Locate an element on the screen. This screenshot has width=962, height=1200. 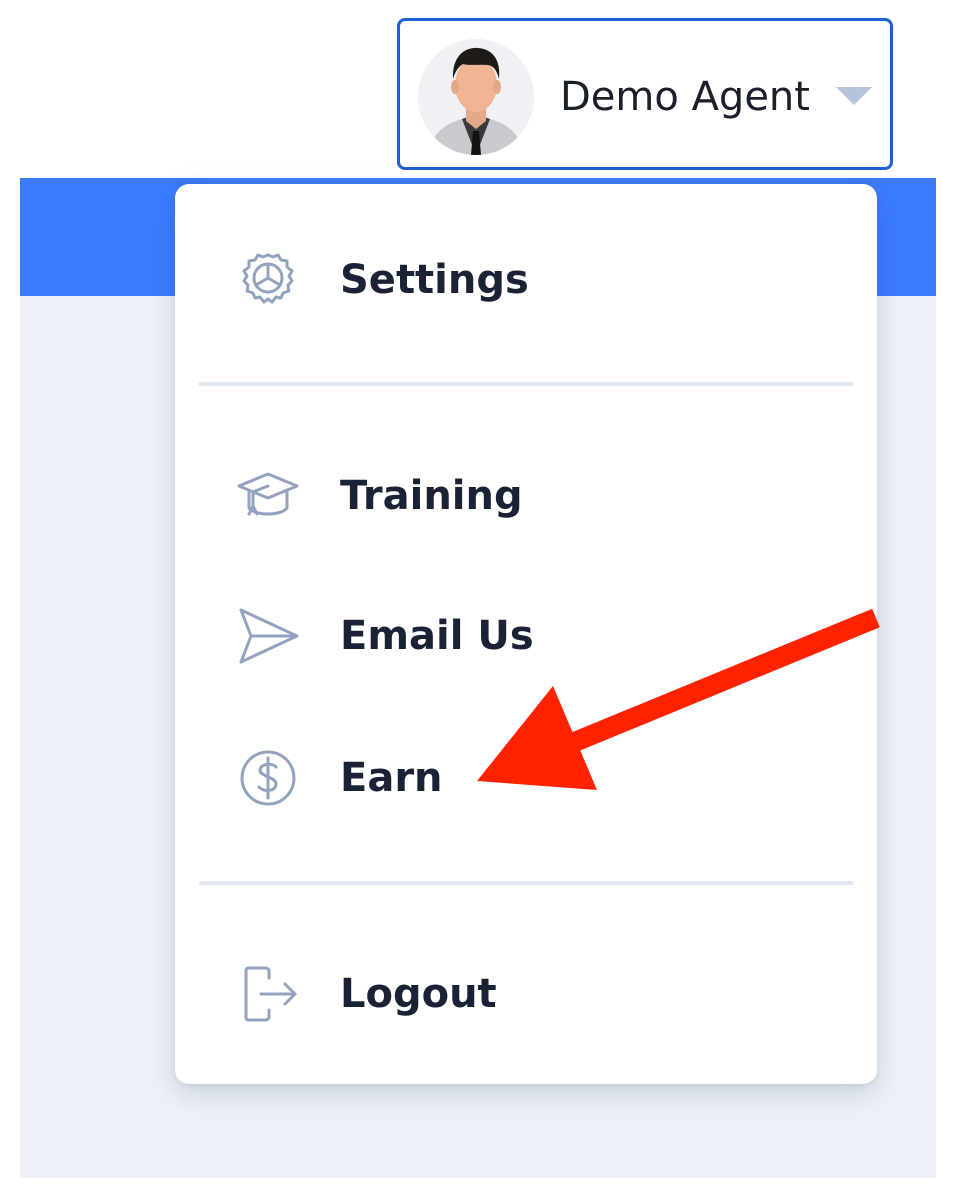
paper-plane-icon is located at coordinates (268, 636).